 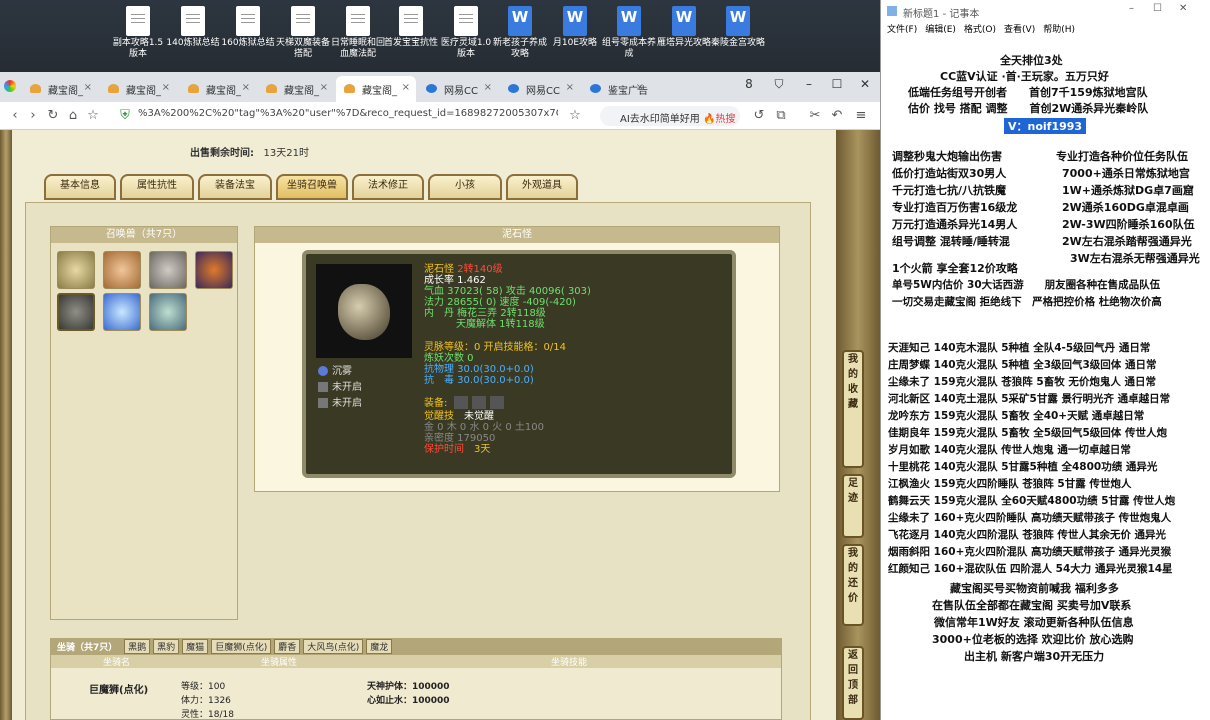 I want to click on undo-icon: ↶, so click(x=837, y=116).